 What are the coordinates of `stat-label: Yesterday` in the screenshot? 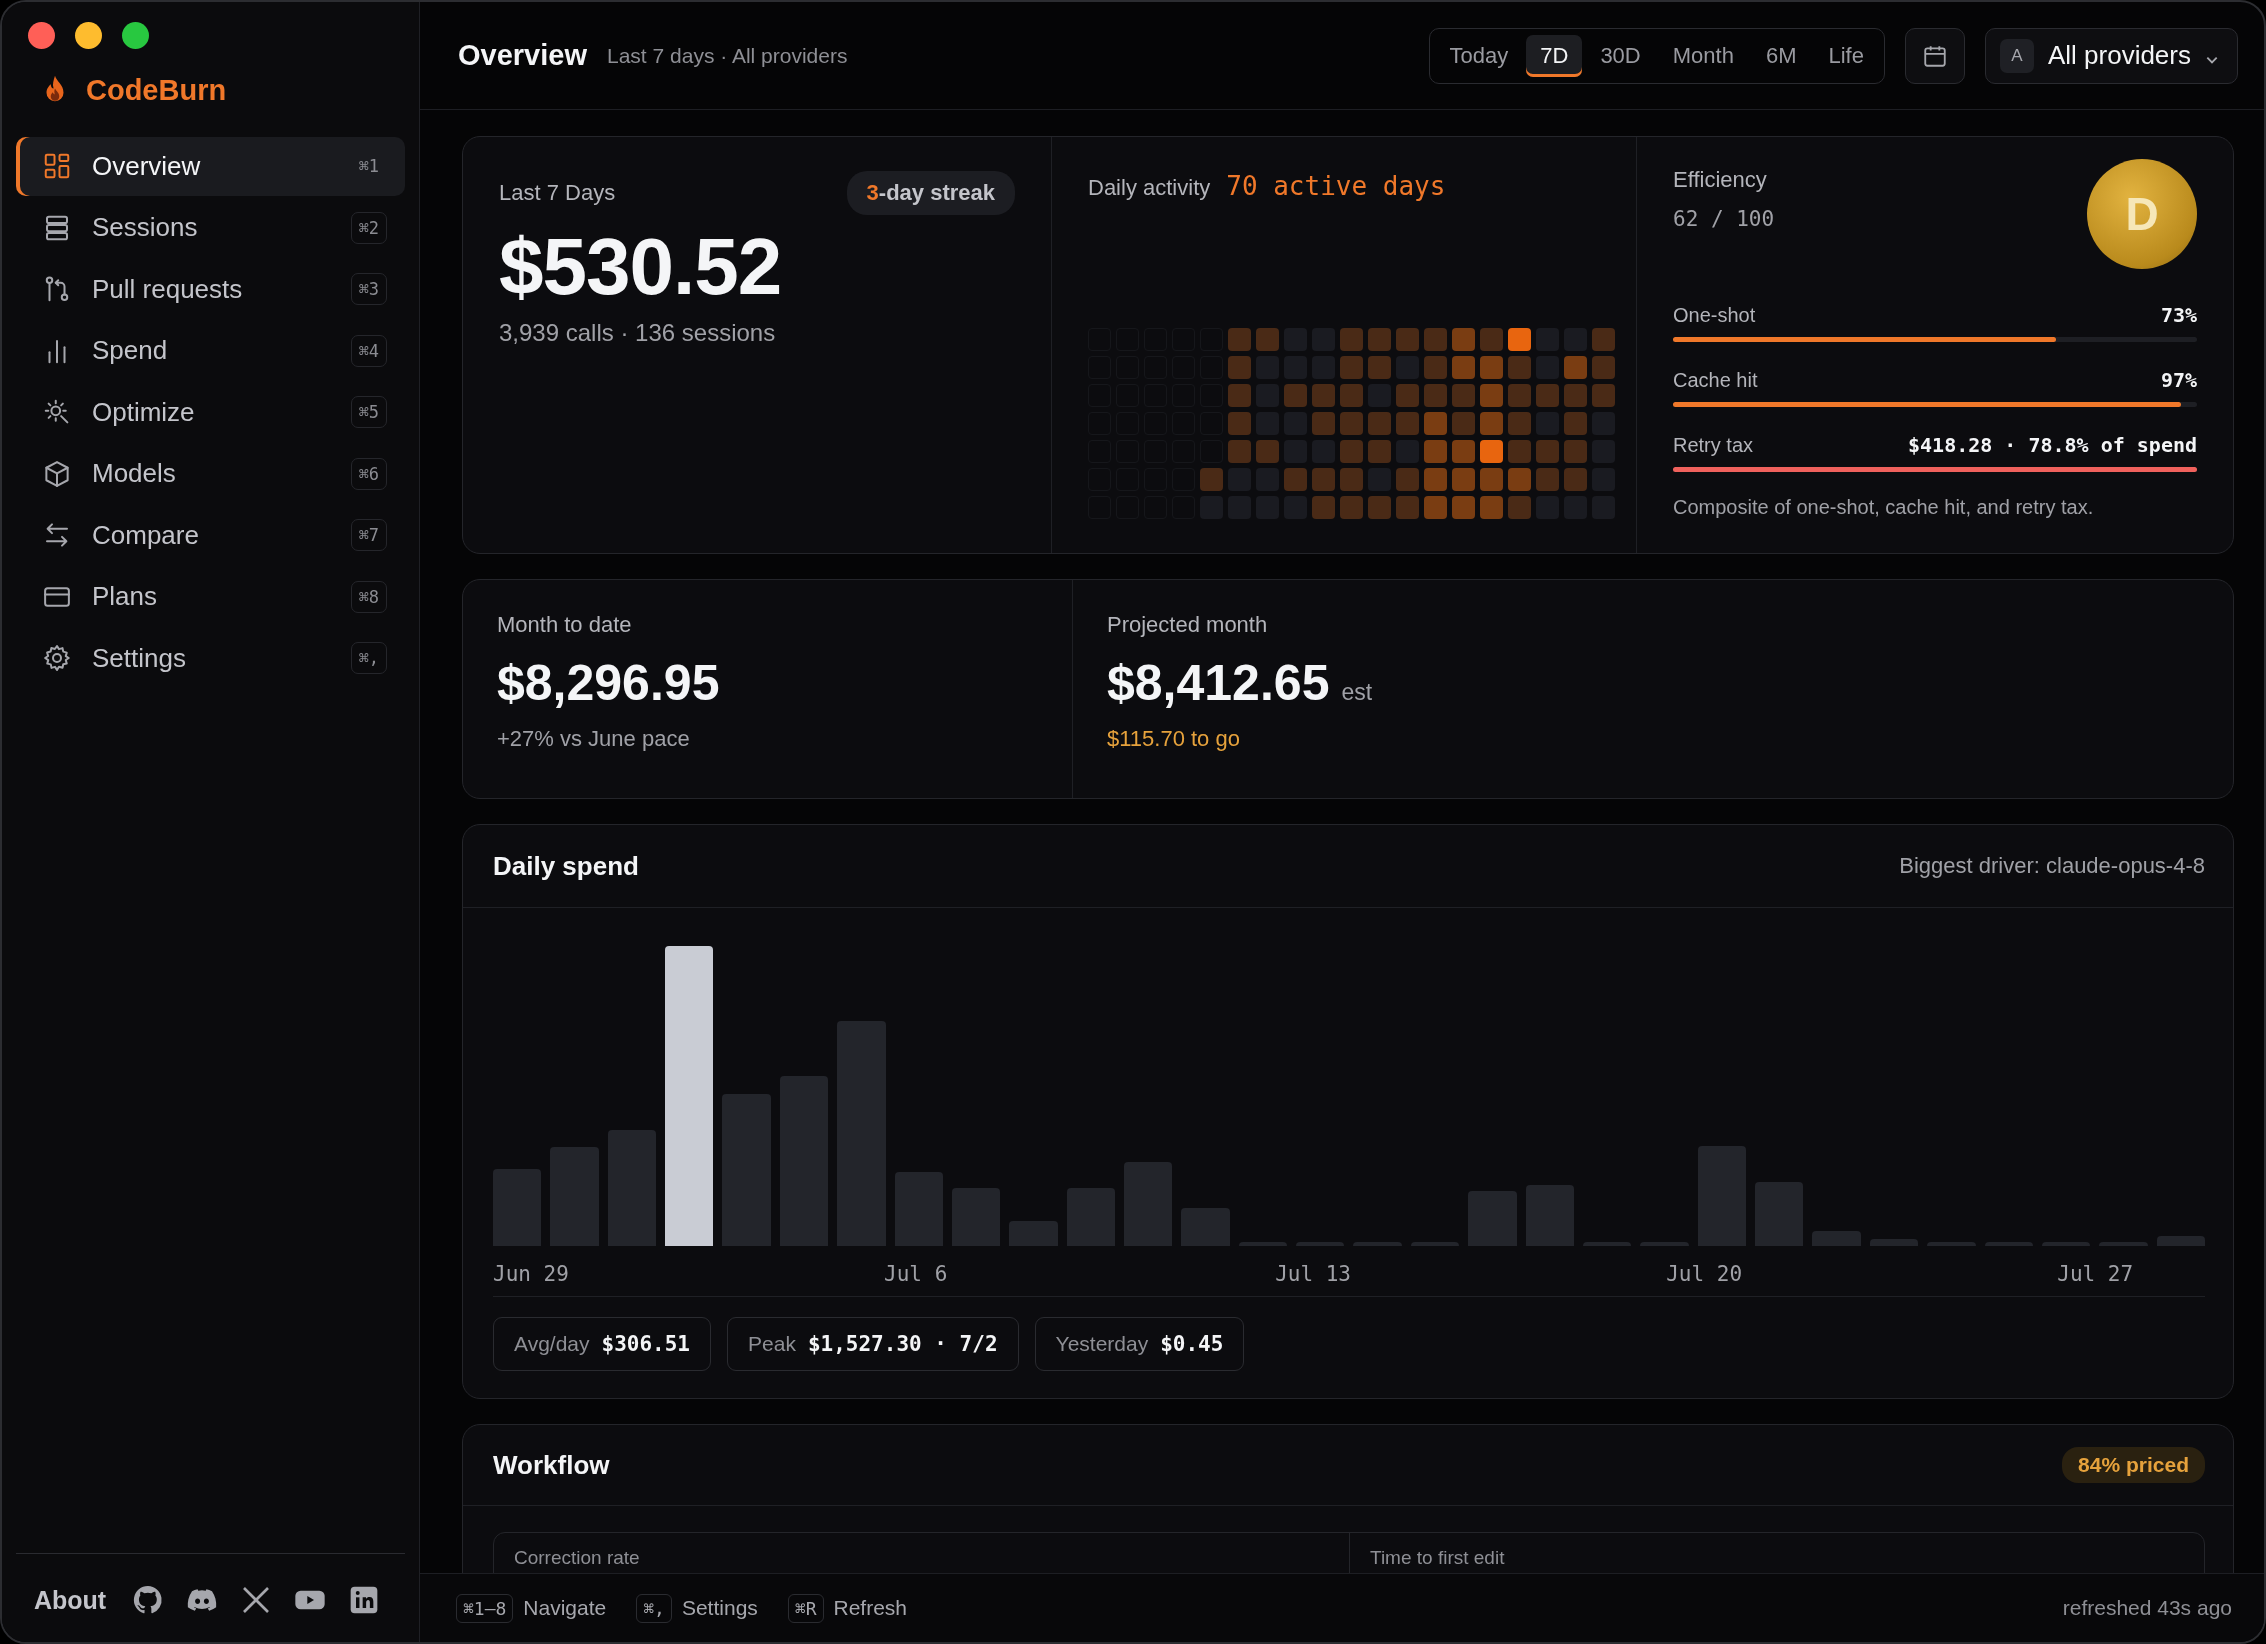 It's located at (1102, 1344).